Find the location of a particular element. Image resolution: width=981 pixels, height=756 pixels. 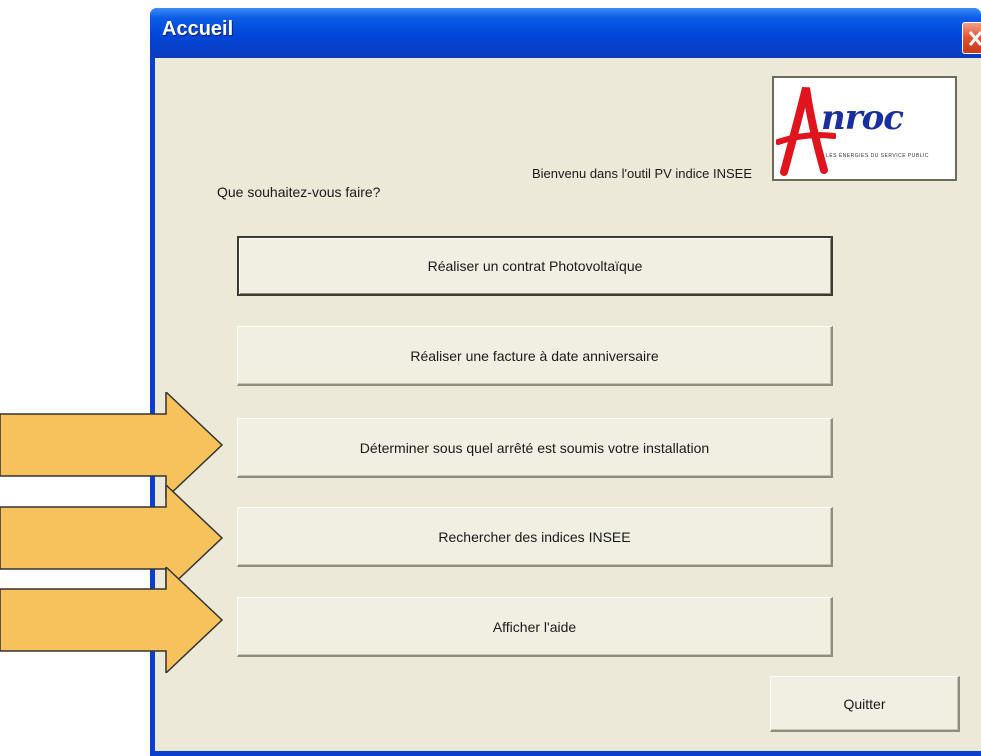

close-button is located at coordinates (971, 38).